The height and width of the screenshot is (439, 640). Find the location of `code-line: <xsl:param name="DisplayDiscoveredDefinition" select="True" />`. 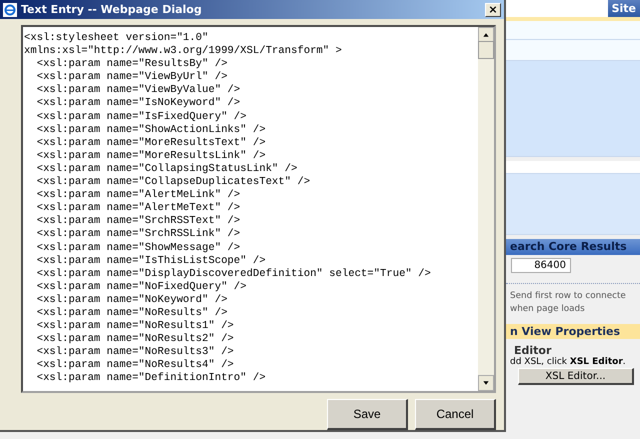

code-line: <xsl:param name="DisplayDiscoveredDefinition" select="True" /> is located at coordinates (234, 274).